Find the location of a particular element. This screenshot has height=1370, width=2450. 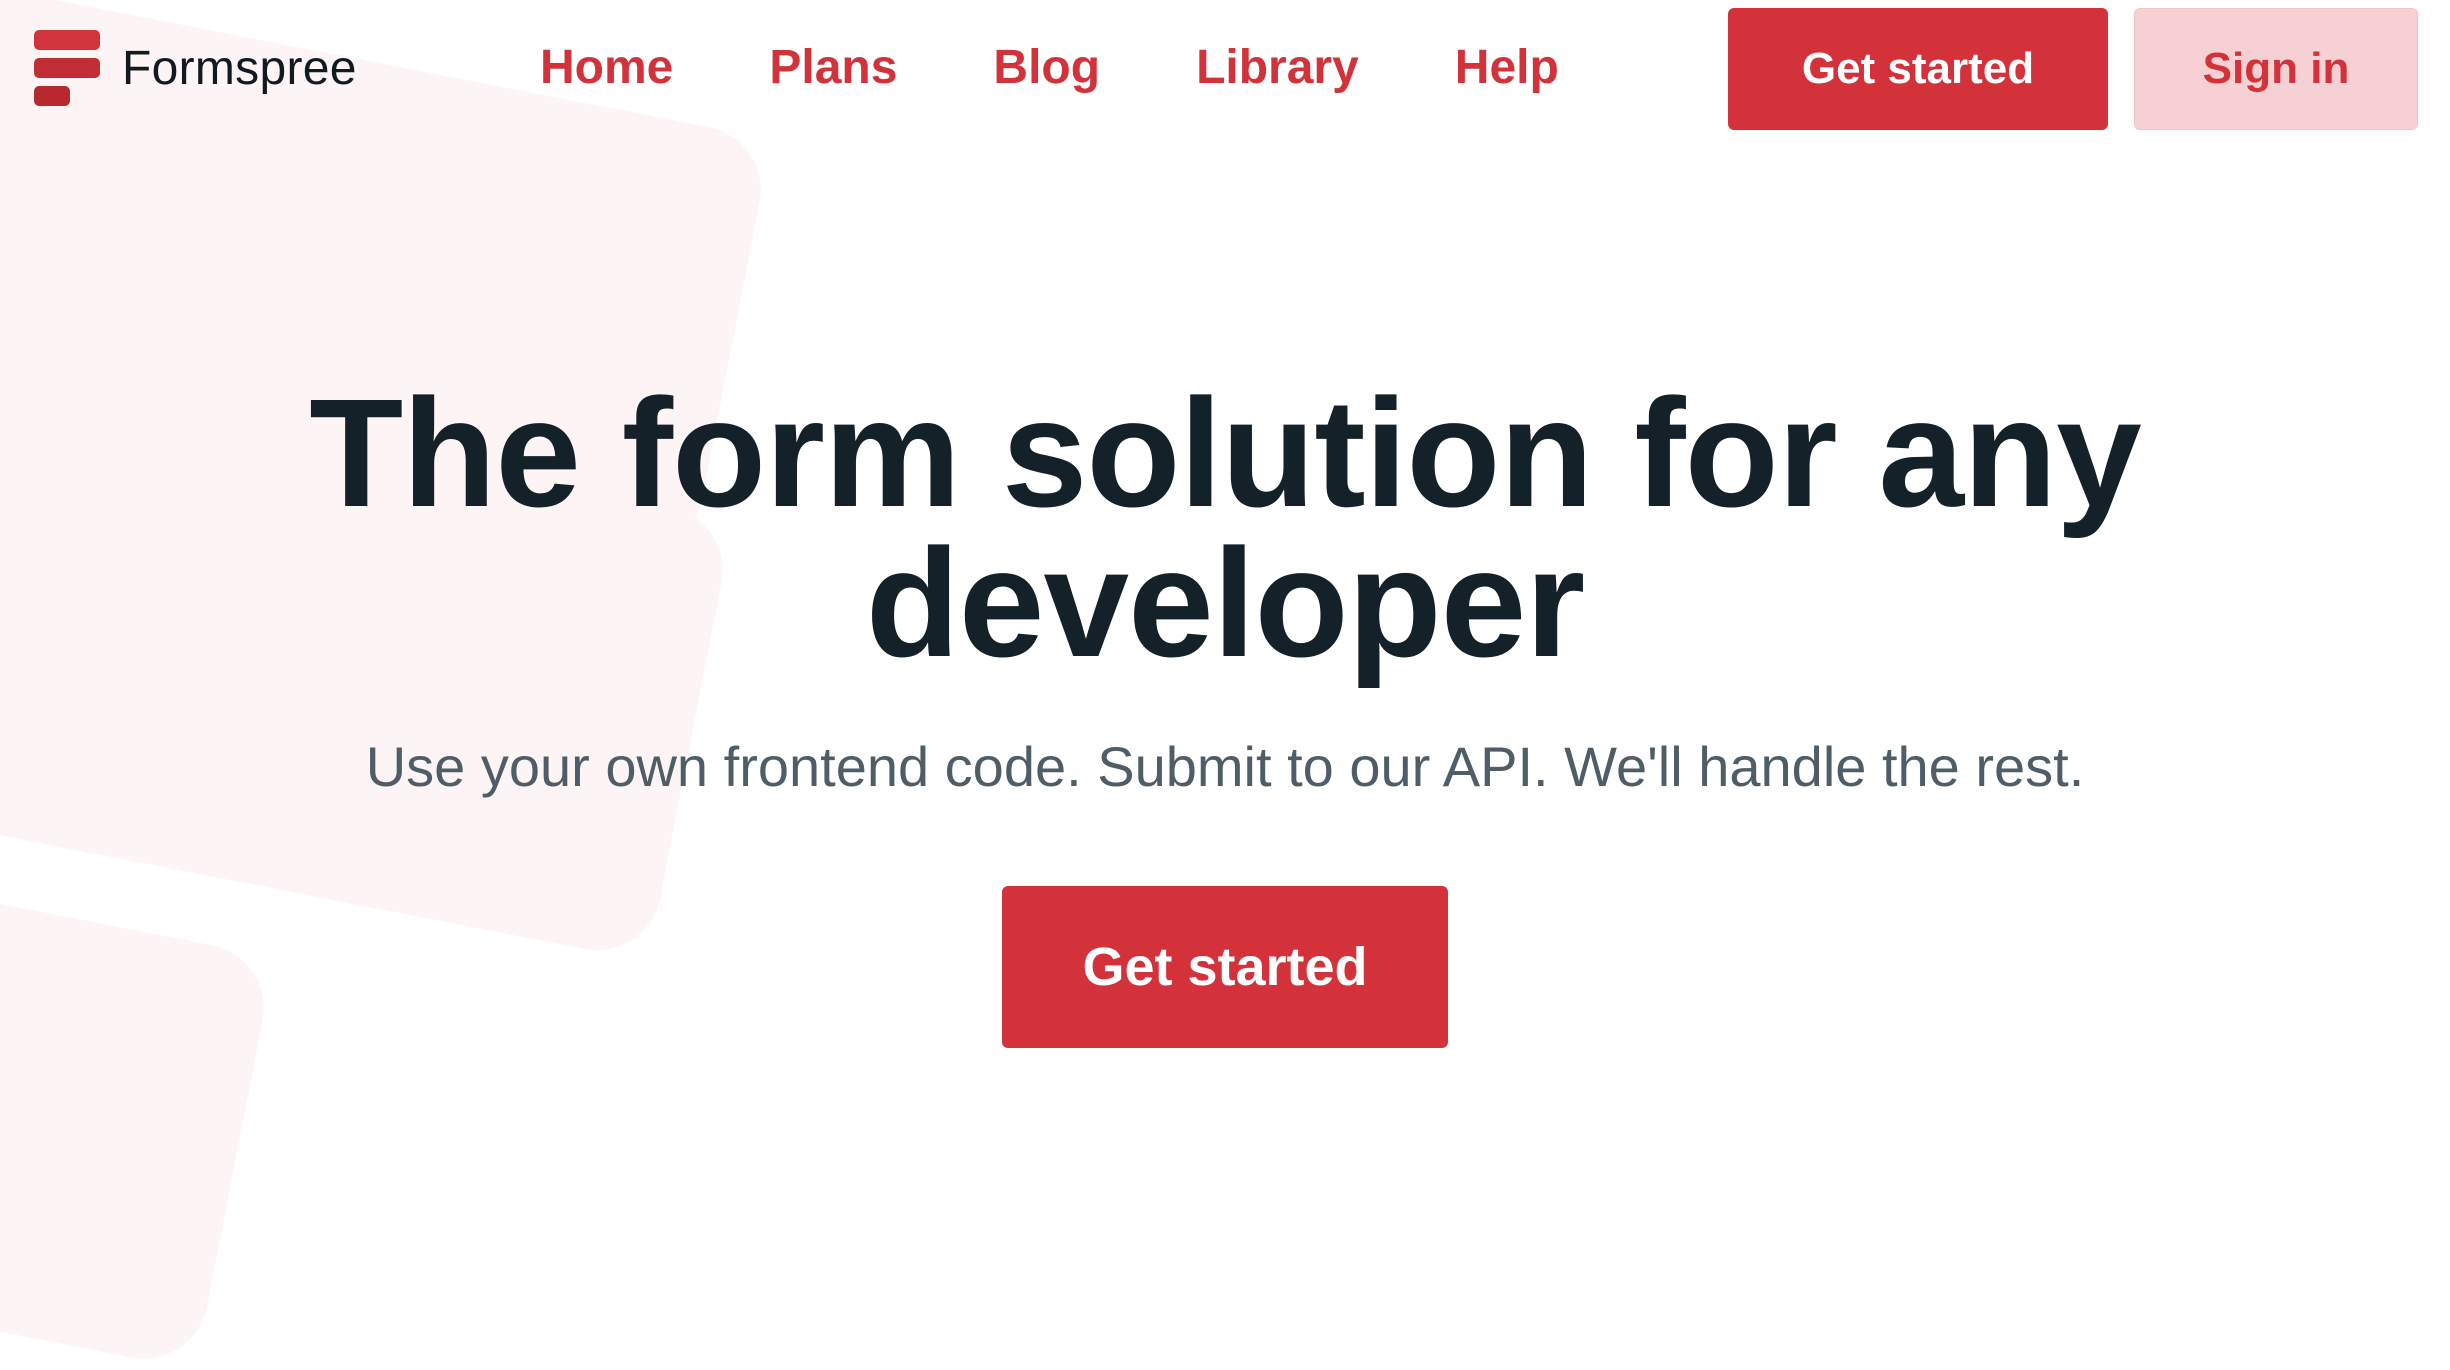

nav-item-library: Library is located at coordinates (1277, 68).